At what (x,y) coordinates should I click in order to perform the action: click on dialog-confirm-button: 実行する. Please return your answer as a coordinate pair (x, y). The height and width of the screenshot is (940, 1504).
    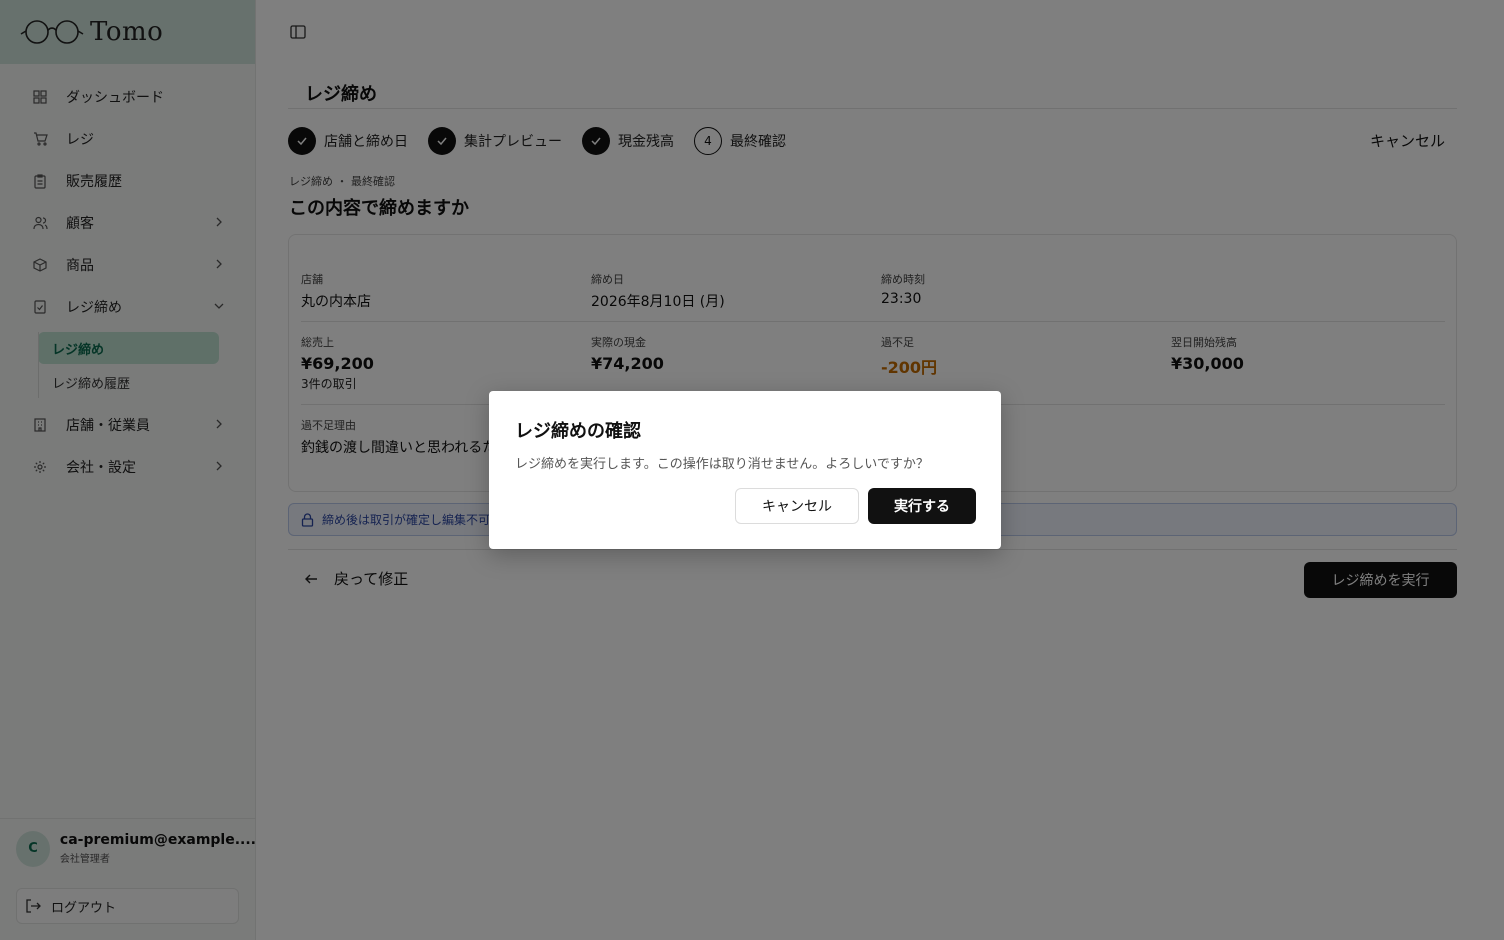
    Looking at the image, I should click on (922, 506).